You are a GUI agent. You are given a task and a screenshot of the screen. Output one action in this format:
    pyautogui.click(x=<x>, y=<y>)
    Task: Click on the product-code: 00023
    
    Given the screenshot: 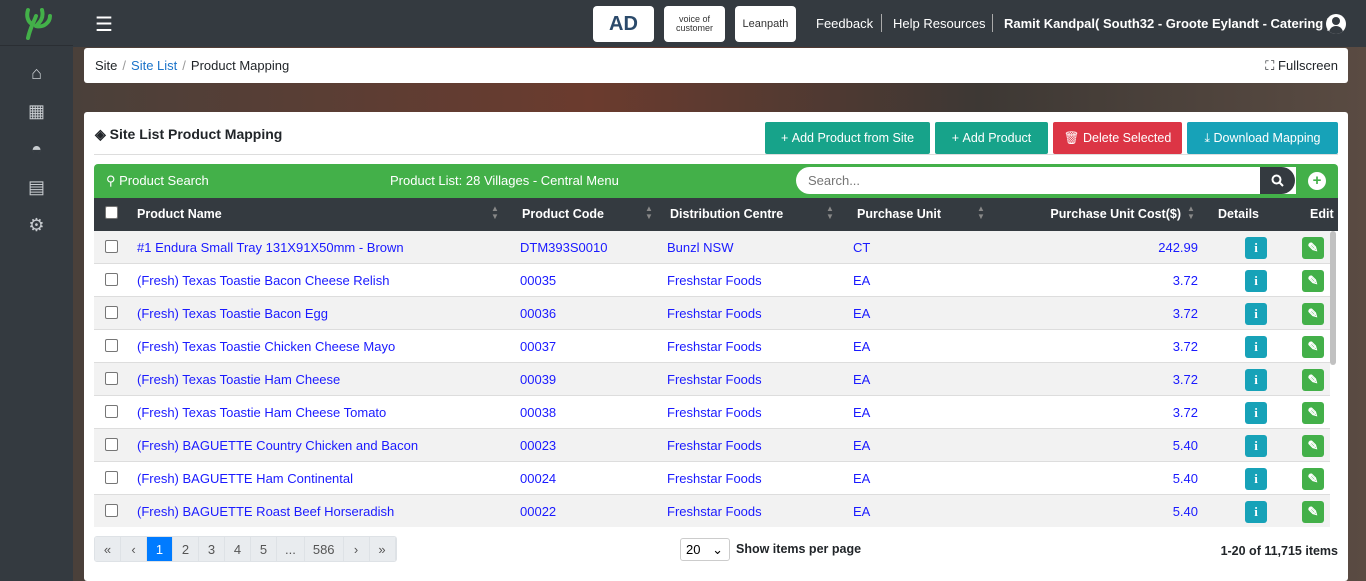 What is the action you would take?
    pyautogui.click(x=538, y=445)
    